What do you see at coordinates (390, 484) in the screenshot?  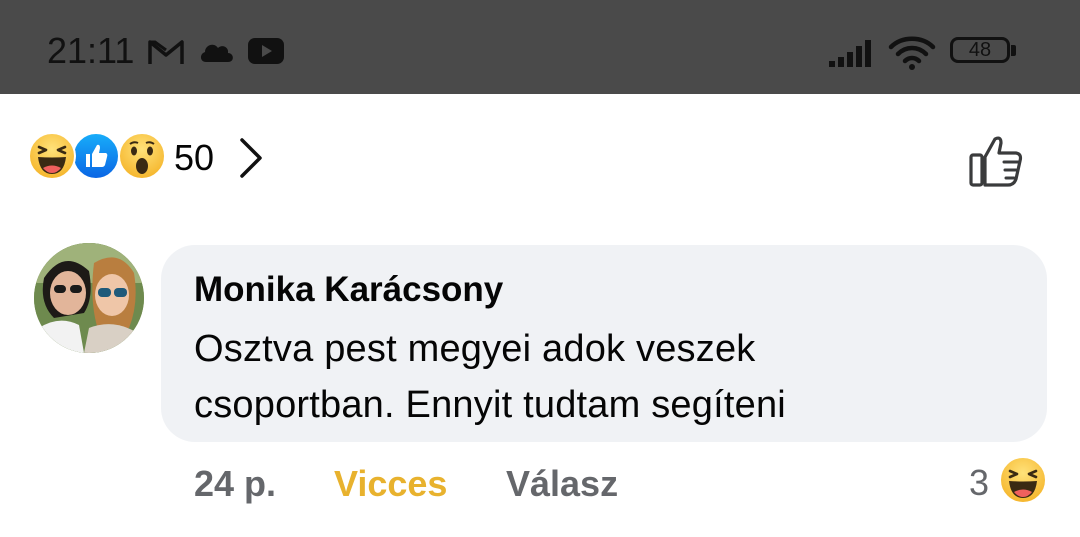 I see `reaction-button: Vicces` at bounding box center [390, 484].